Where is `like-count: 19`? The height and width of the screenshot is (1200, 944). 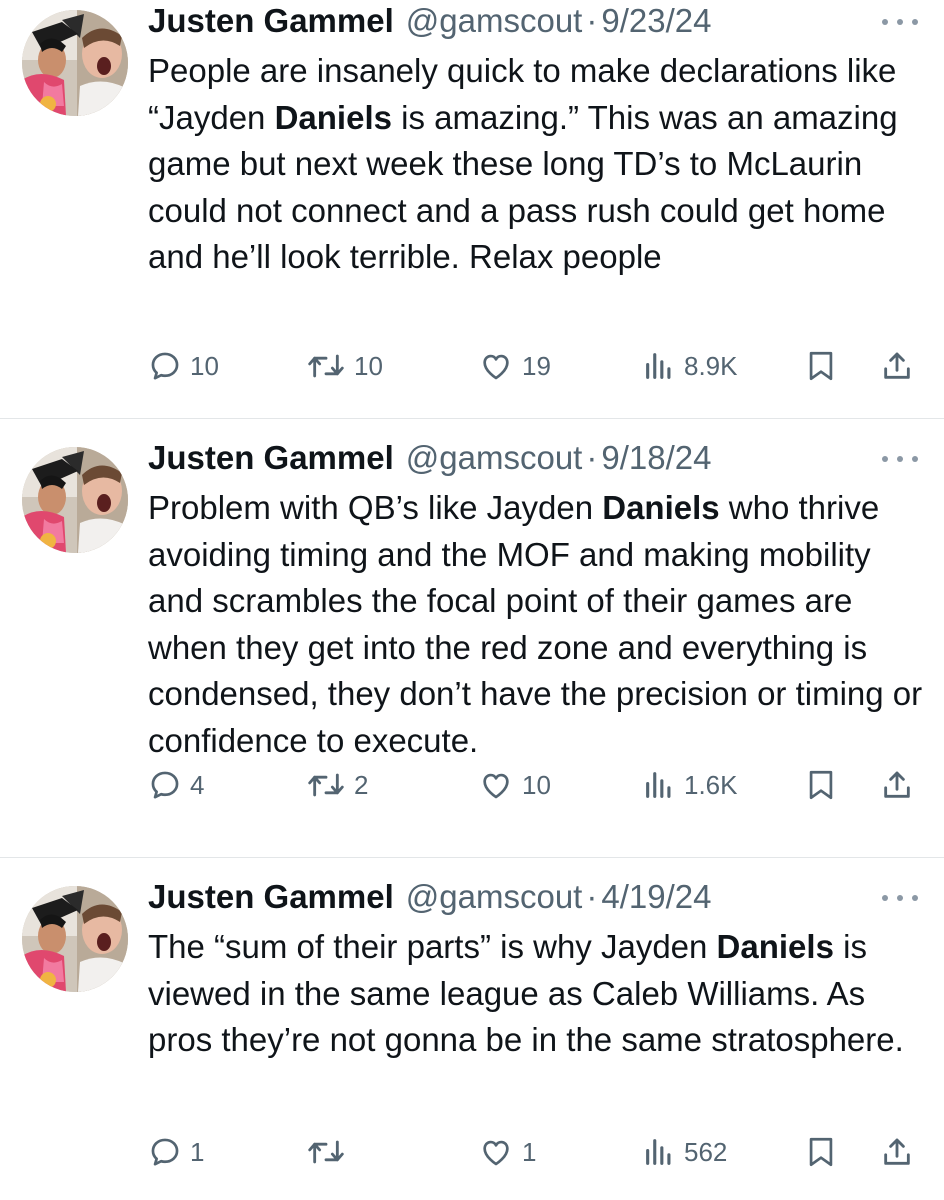
like-count: 19 is located at coordinates (536, 365).